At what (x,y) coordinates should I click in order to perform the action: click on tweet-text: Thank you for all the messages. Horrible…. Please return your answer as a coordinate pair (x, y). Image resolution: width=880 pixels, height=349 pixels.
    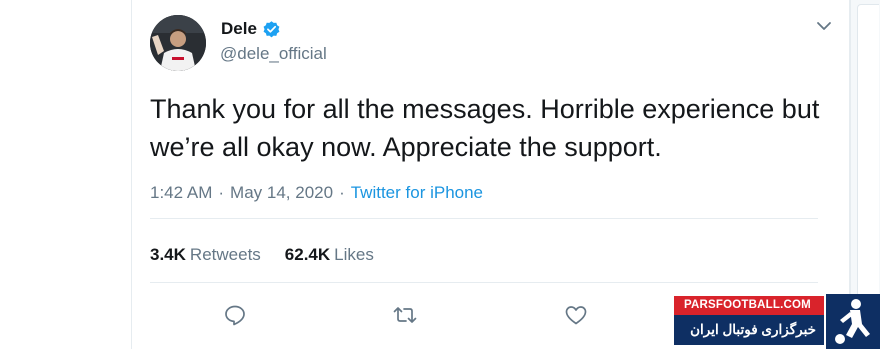
    Looking at the image, I should click on (485, 128).